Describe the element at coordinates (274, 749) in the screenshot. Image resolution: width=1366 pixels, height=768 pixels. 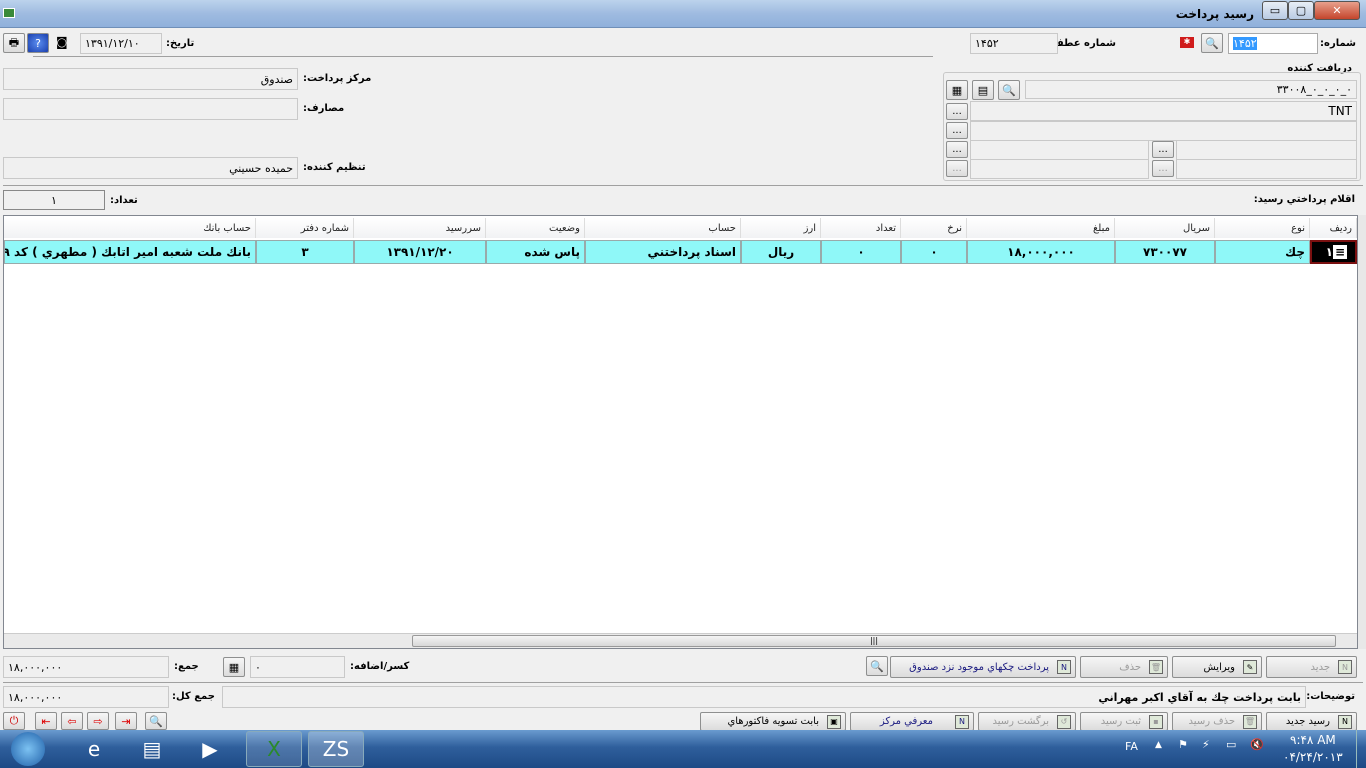
I see `excel-taskbar-button: X` at that location.